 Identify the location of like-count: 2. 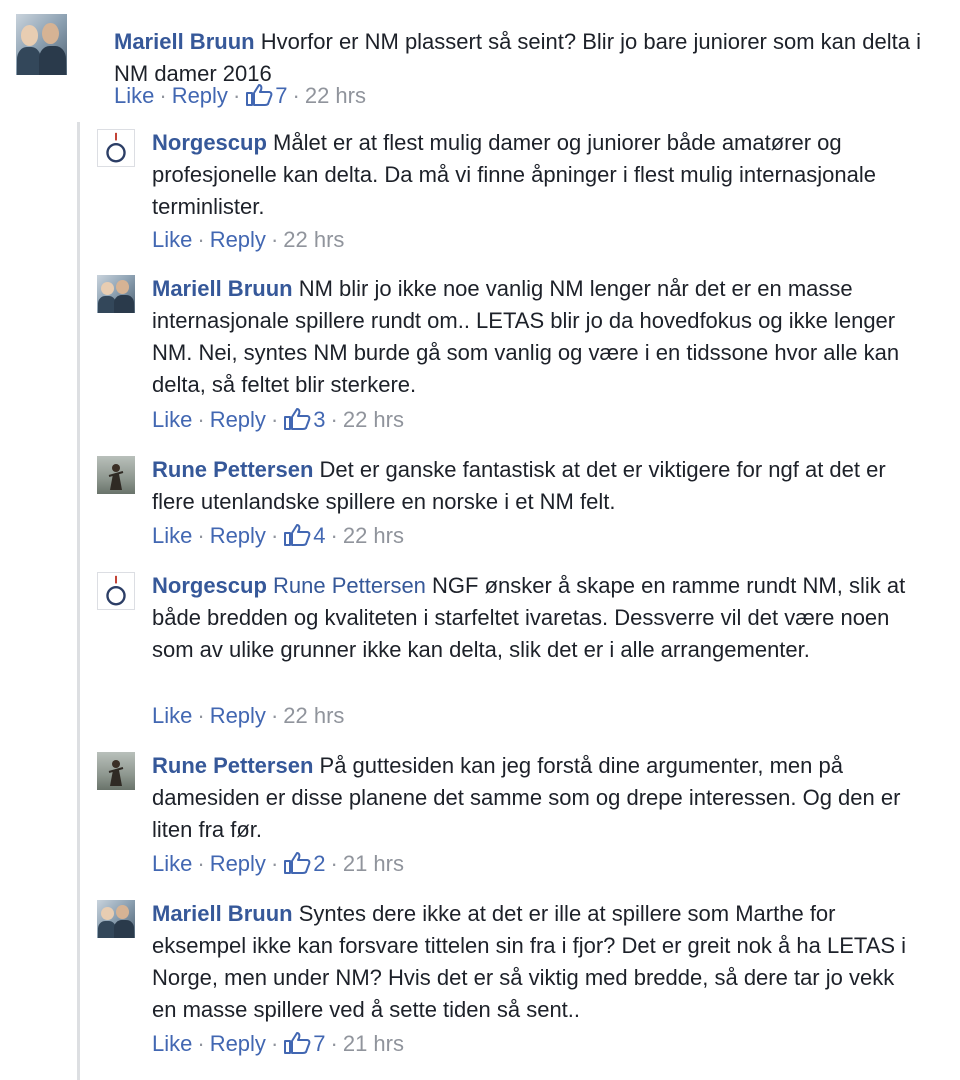
(304, 863).